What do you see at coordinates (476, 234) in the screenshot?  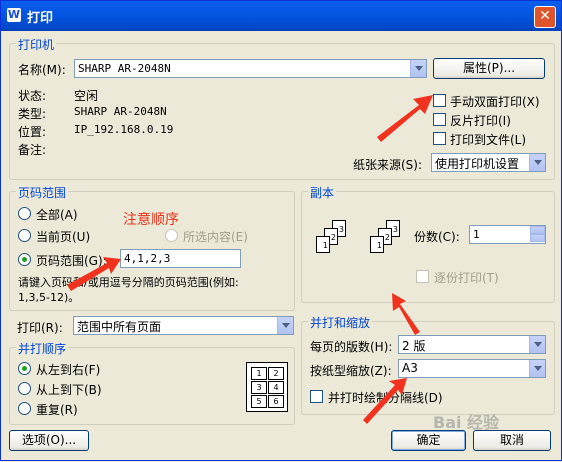 I see `copies-count-value: 1` at bounding box center [476, 234].